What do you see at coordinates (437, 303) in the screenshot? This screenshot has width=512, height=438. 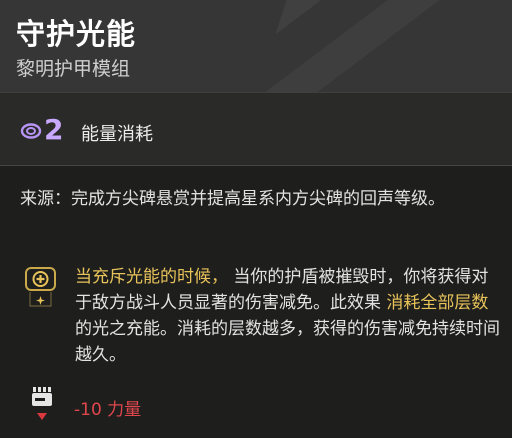 I see `perk-keyword: 消耗全部层数` at bounding box center [437, 303].